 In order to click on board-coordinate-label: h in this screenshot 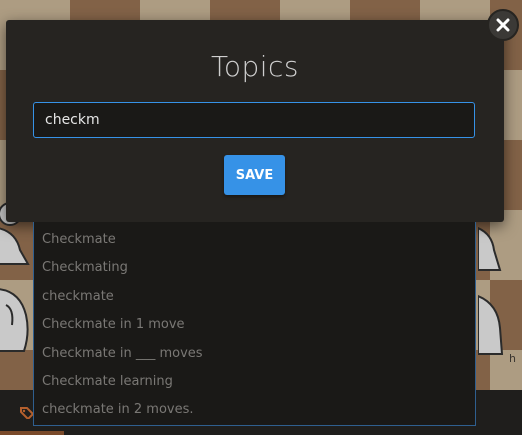, I will do `click(512, 358)`.